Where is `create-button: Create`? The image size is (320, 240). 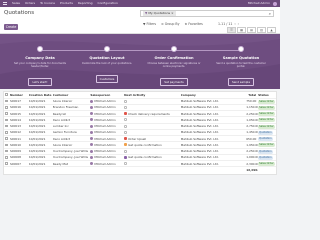 create-button: Create is located at coordinates (11, 27).